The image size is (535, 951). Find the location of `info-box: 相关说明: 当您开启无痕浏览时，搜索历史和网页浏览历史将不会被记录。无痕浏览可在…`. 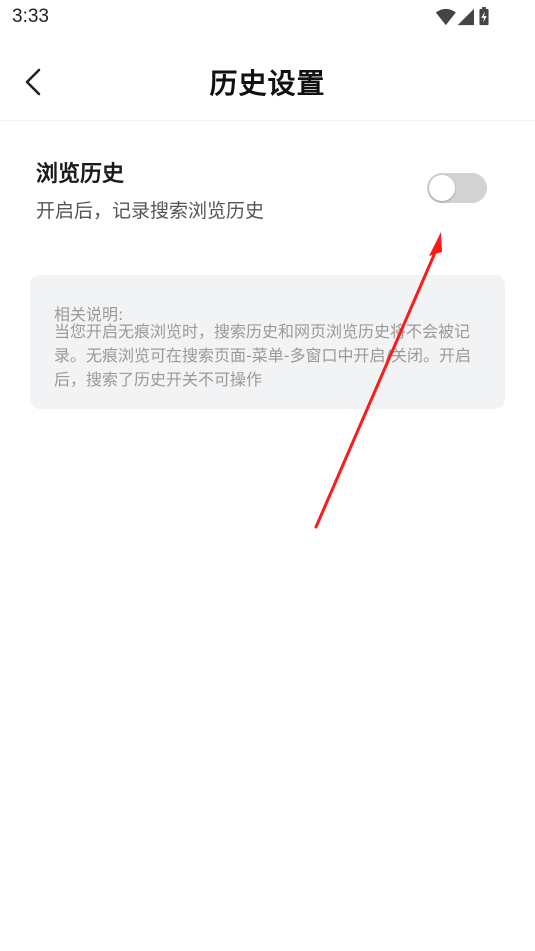

info-box: 相关说明: 当您开启无痕浏览时，搜索历史和网页浏览历史将不会被记录。无痕浏览可在… is located at coordinates (267, 342).